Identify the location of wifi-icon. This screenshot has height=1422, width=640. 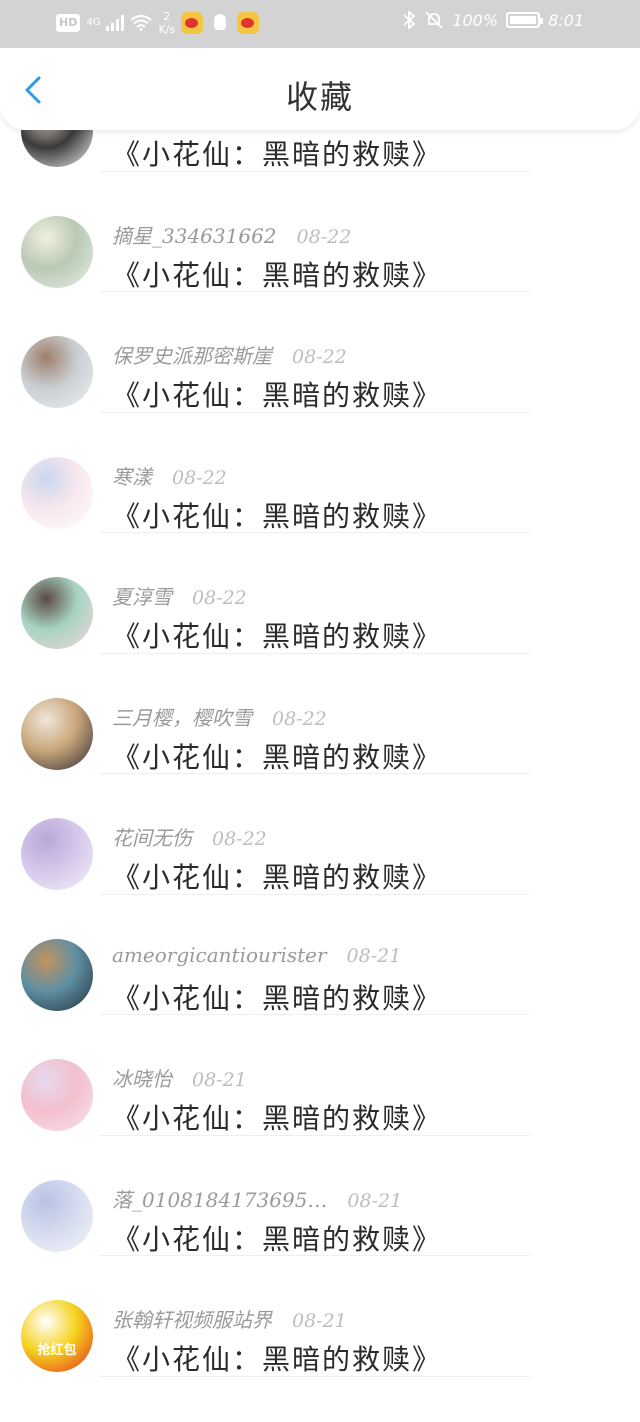
(141, 23).